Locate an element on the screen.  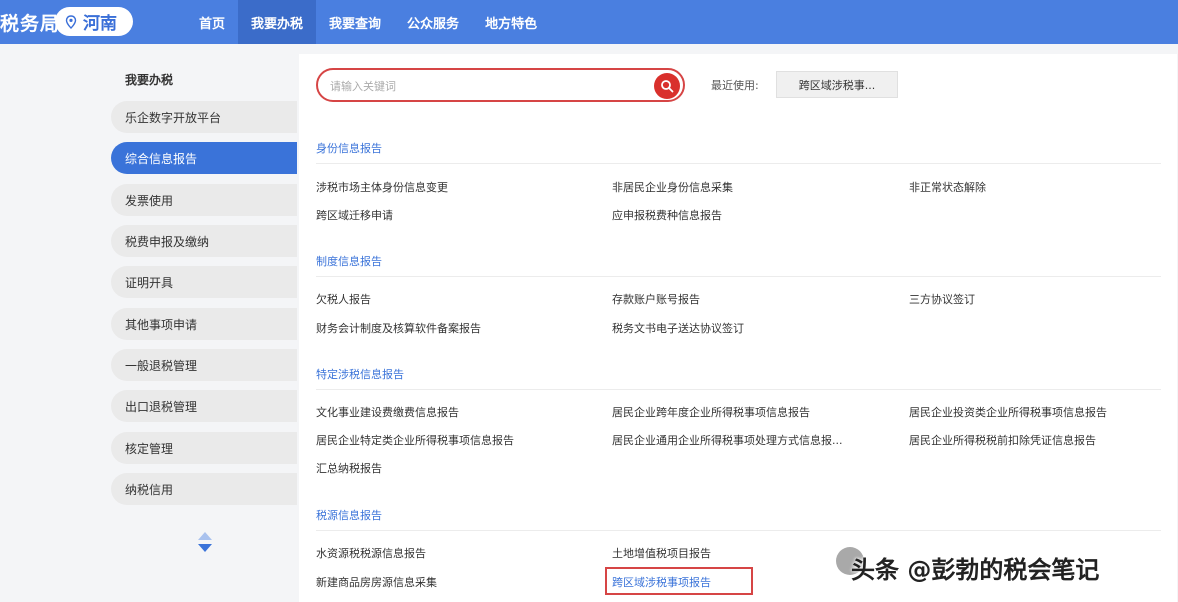
link-abnormal-release: 非正常状态解除 is located at coordinates (947, 187).